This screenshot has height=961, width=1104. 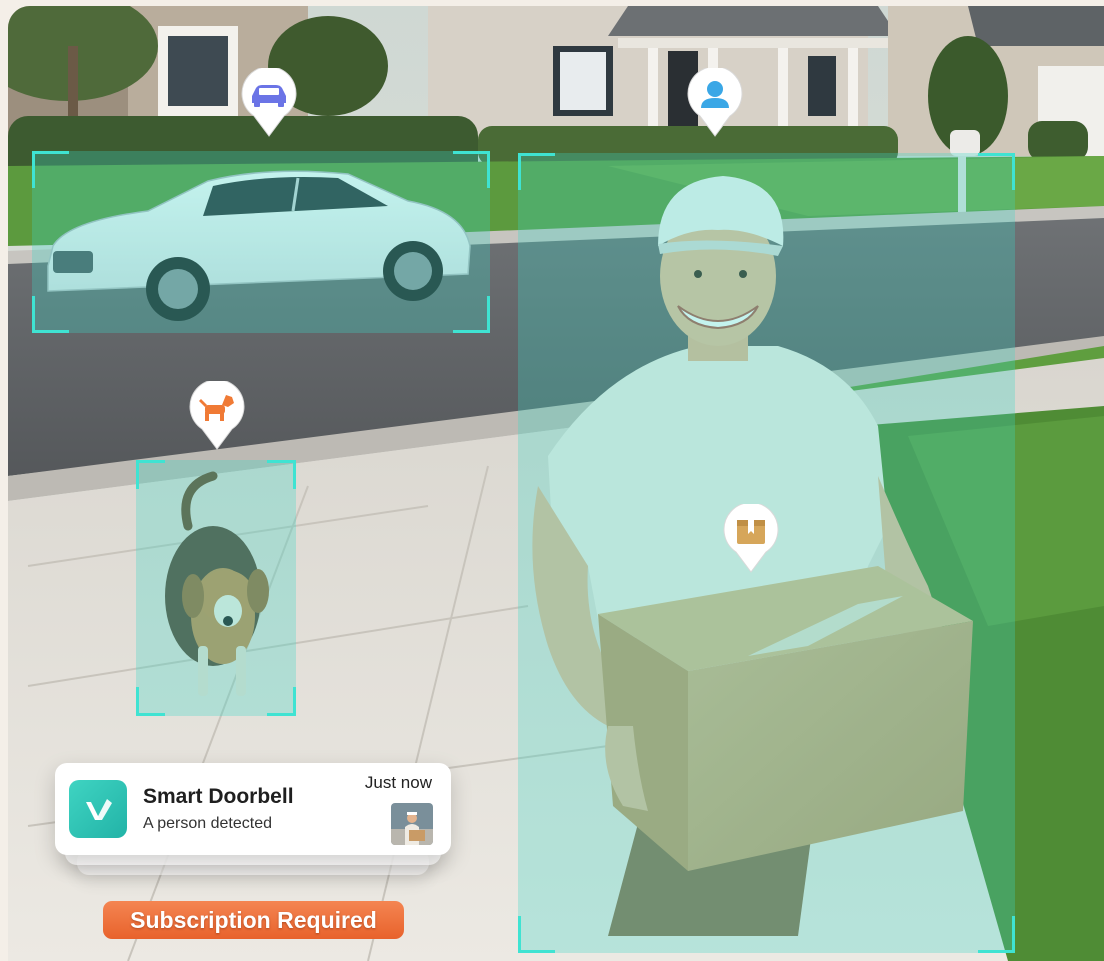 What do you see at coordinates (253, 920) in the screenshot?
I see `subscription-required-badge: Subscription Required` at bounding box center [253, 920].